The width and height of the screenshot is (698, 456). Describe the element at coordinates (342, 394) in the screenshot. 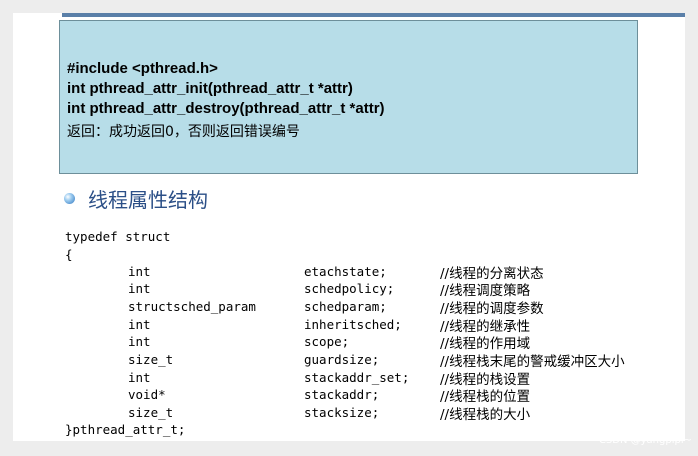

I see `field-name: stackaddr;` at that location.